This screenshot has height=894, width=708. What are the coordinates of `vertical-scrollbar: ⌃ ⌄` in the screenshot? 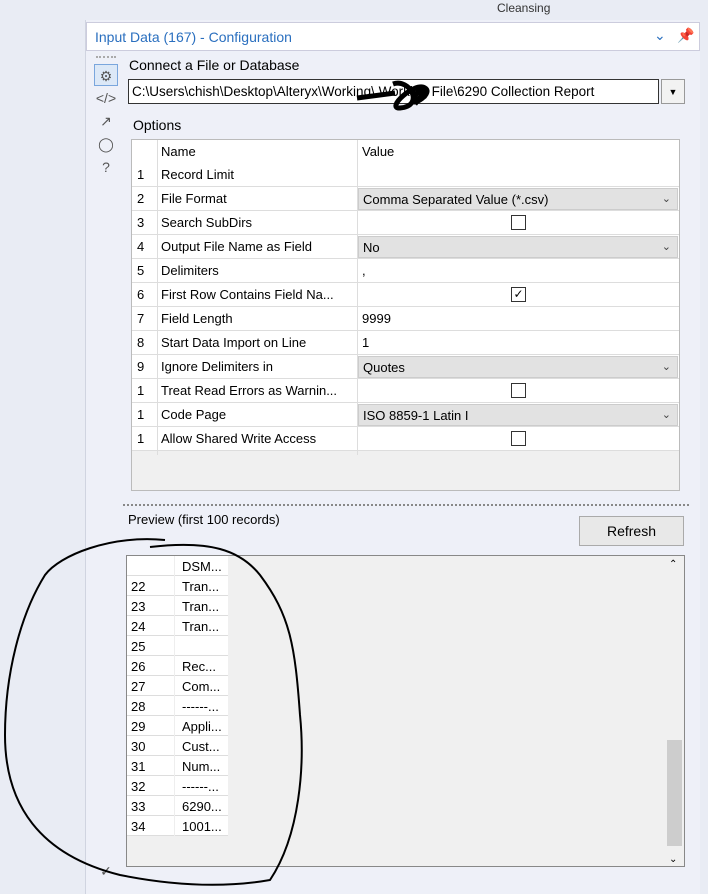 It's located at (674, 711).